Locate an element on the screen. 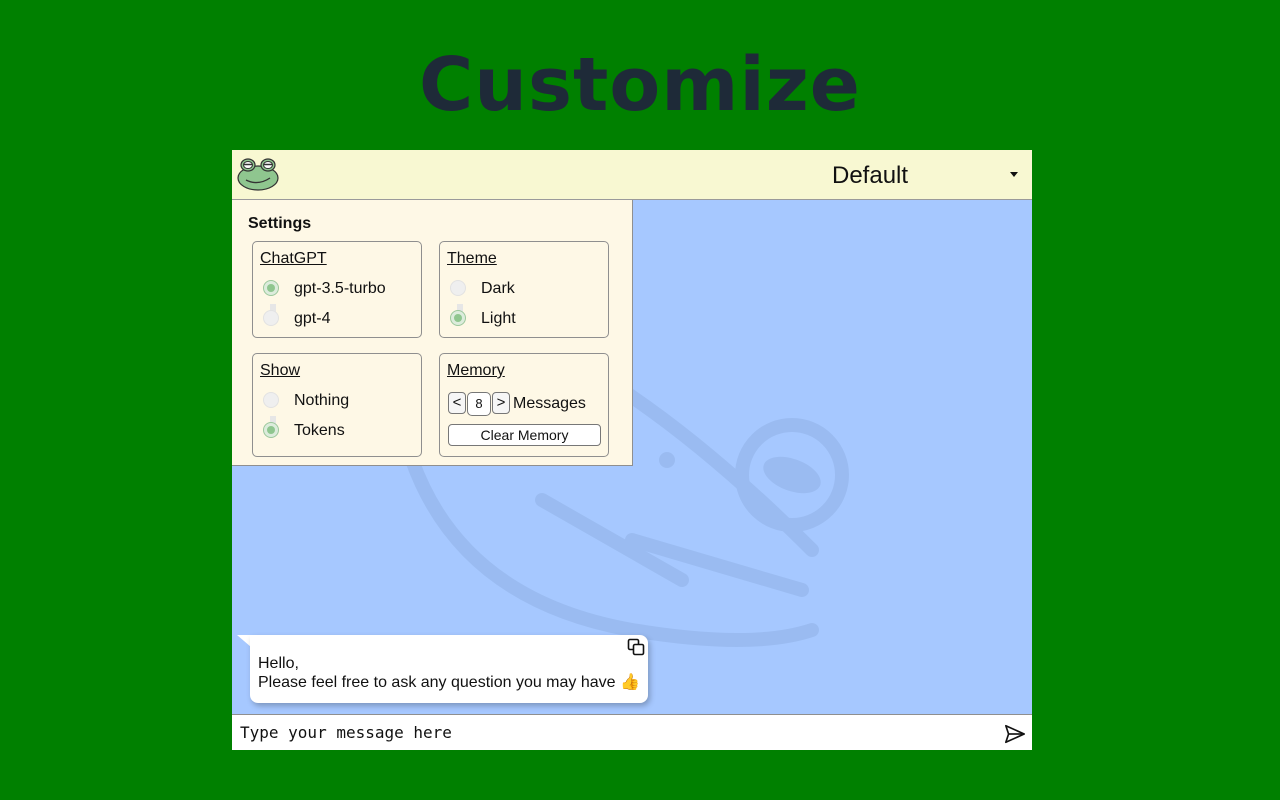 This screenshot has width=1280, height=800. option-label: Dark is located at coordinates (498, 288).